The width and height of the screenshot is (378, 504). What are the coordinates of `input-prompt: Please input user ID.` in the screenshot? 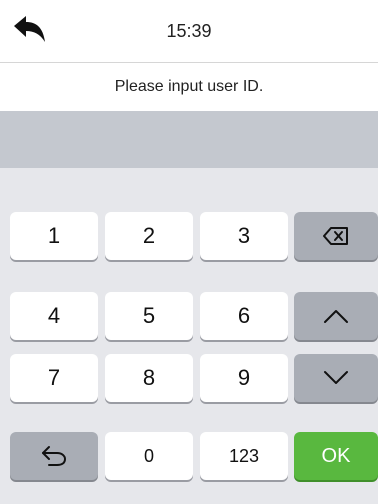 It's located at (189, 86).